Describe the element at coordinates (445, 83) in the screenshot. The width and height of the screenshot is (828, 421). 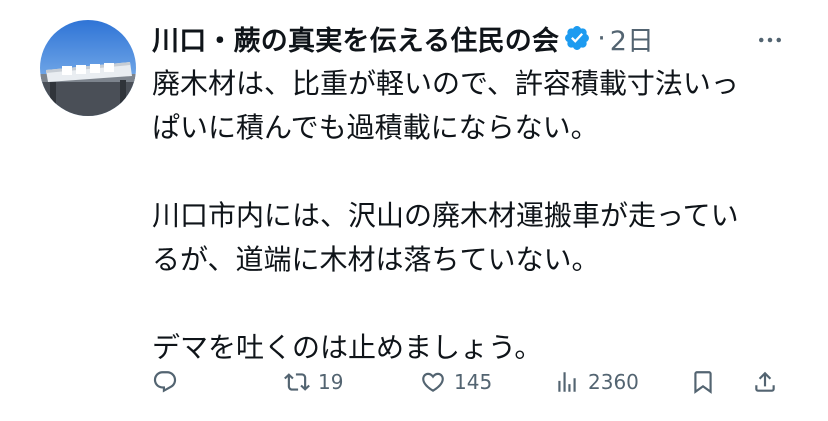
I see `post-line: 廃木材は、比重が軽いので、許容積載寸法いっ` at that location.